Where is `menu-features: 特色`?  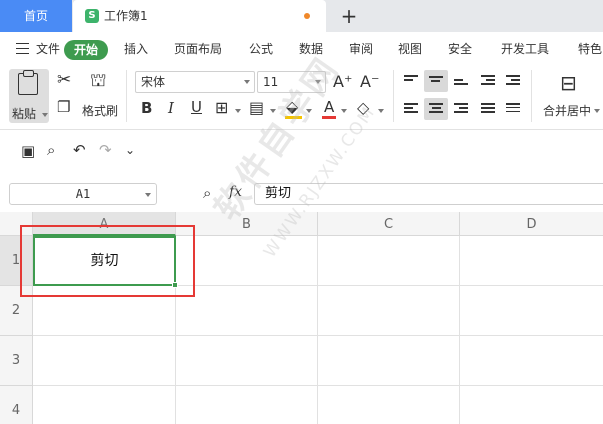 menu-features: 特色 is located at coordinates (590, 49).